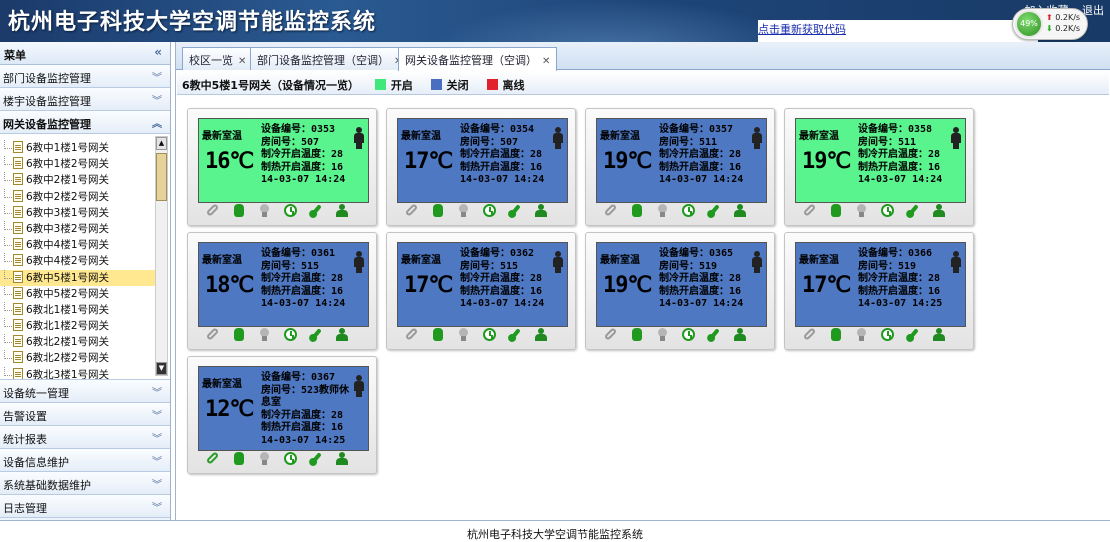 This screenshot has height=542, width=1110. Describe the element at coordinates (161, 256) in the screenshot. I see `tree-scrollbar: ▲ ▼` at that location.